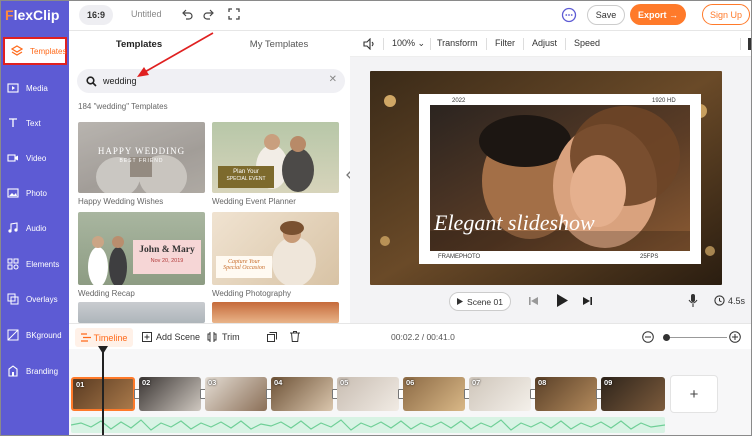 This screenshot has height=436, width=752. I want to click on fullscreen-icon, so click(234, 14).